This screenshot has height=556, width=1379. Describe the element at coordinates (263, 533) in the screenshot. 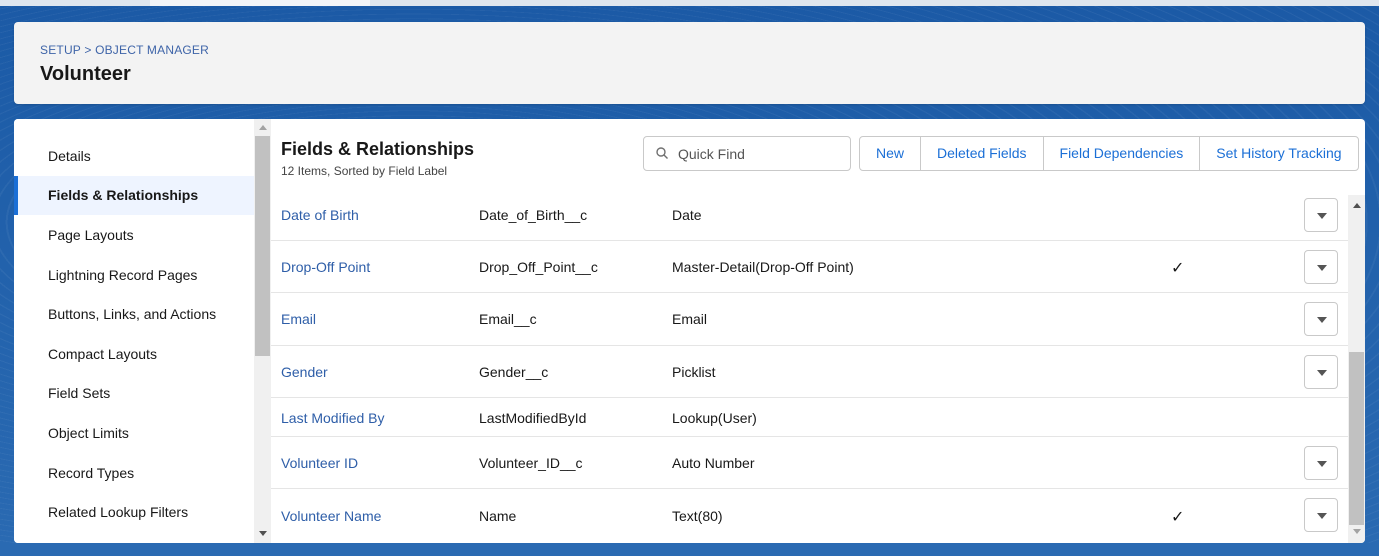

I see `sidebar-scroll-down-icon` at that location.